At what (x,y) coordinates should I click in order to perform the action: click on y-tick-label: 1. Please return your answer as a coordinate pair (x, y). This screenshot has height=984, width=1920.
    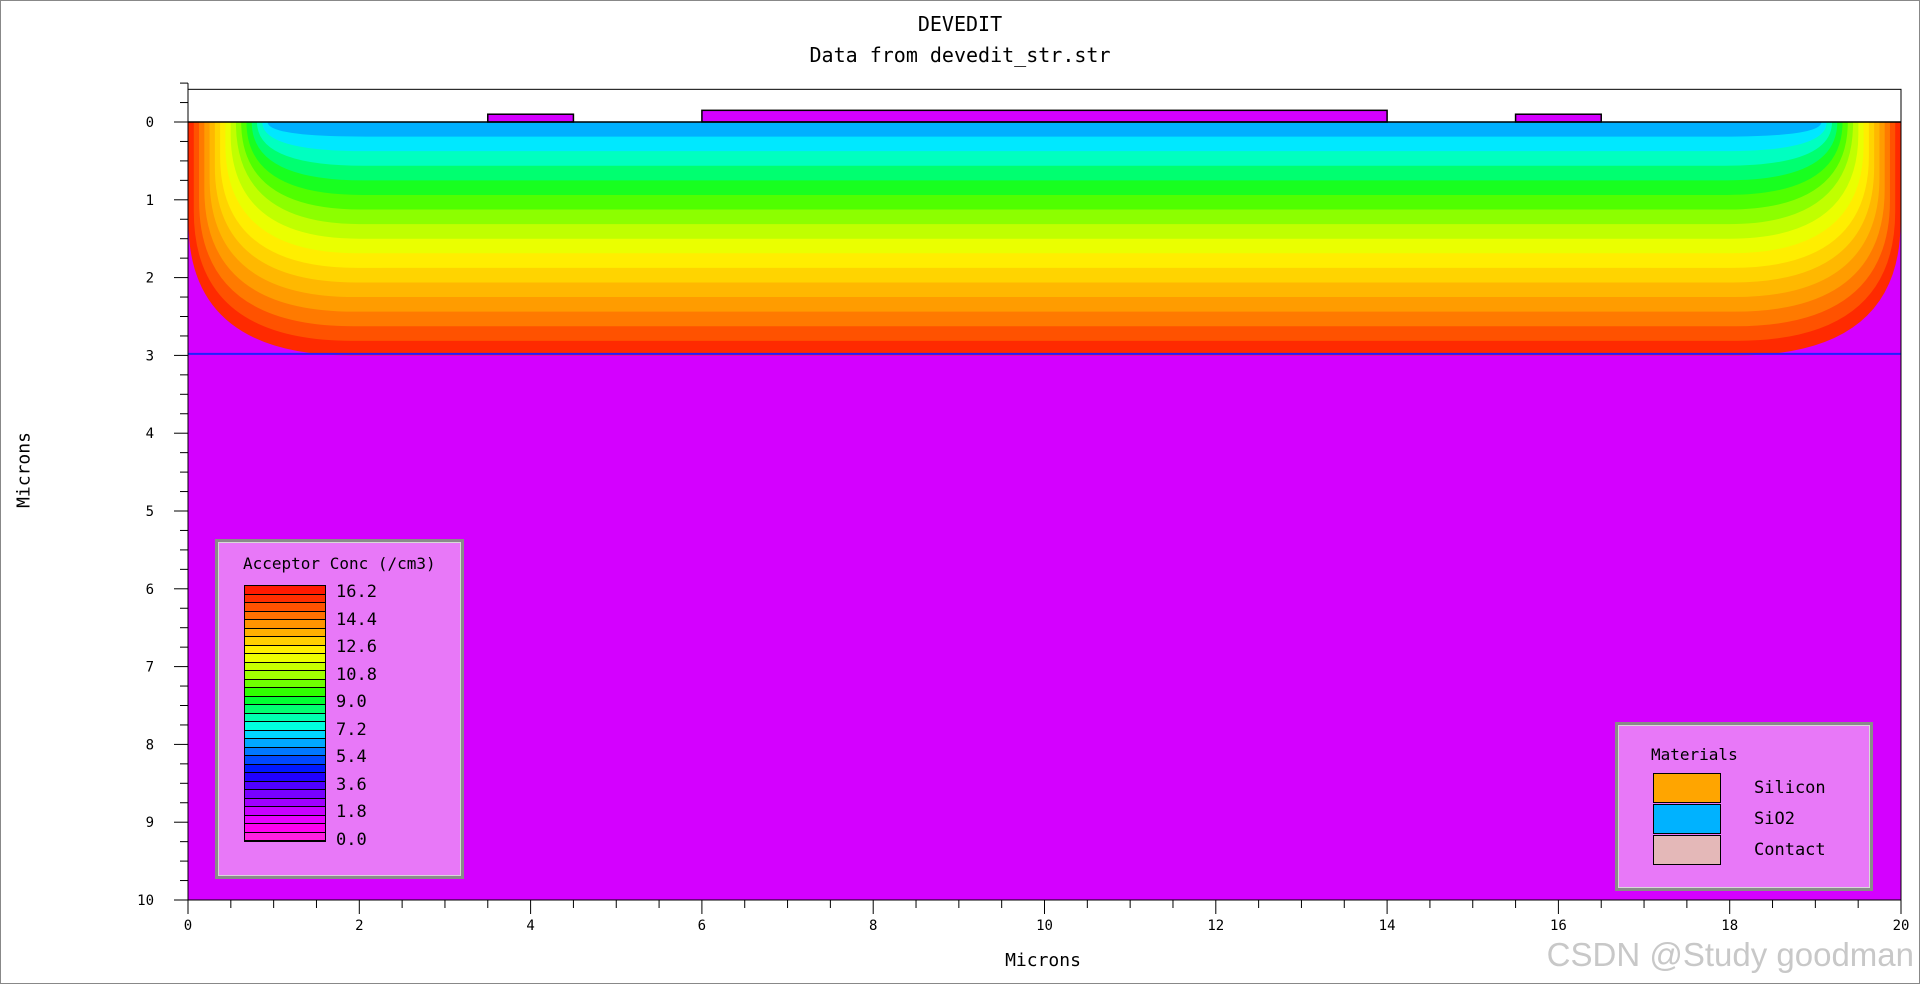
    Looking at the image, I should click on (150, 201).